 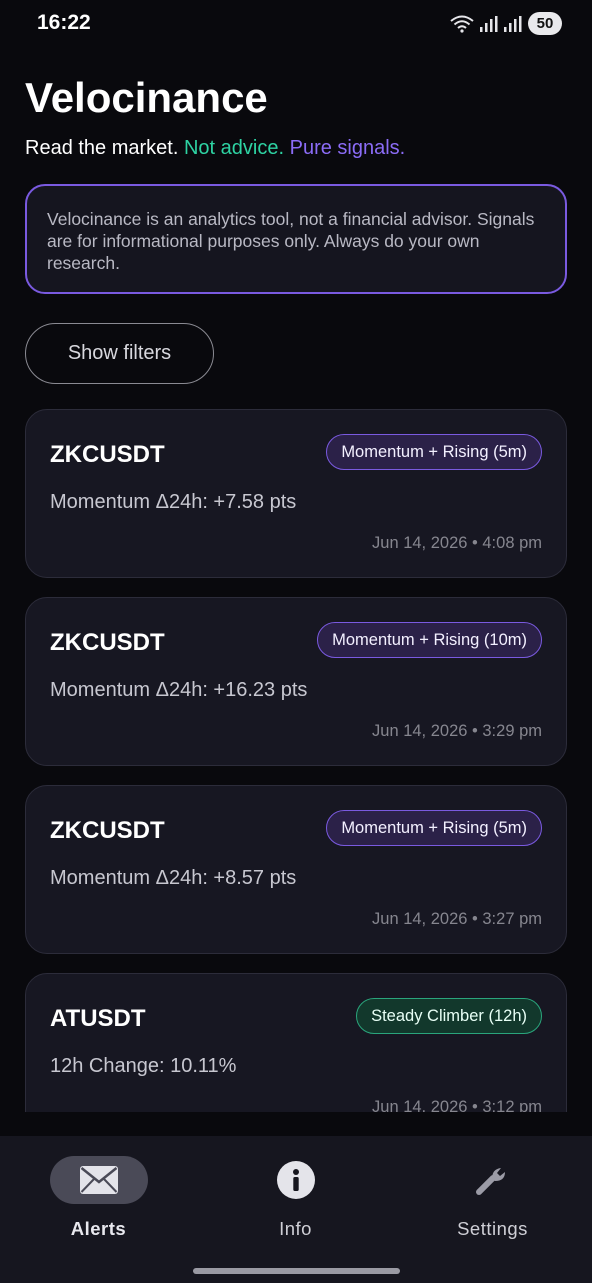 What do you see at coordinates (98, 1018) in the screenshot?
I see `alert-symbol: ATUSDT` at bounding box center [98, 1018].